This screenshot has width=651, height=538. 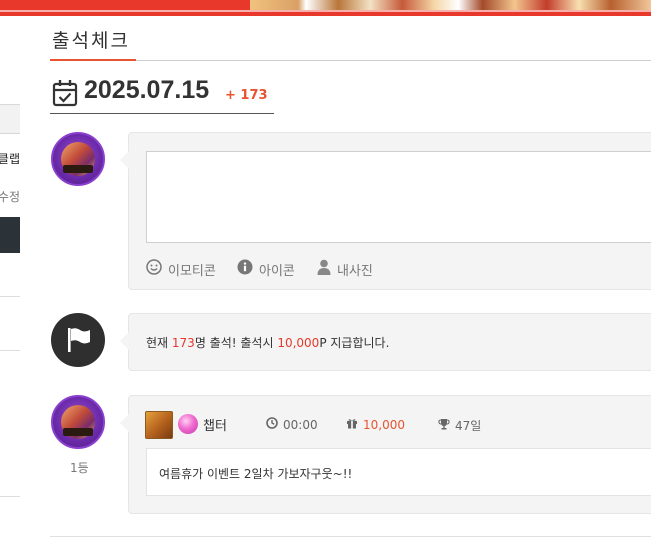 I want to click on notice-count: 173, so click(x=183, y=343).